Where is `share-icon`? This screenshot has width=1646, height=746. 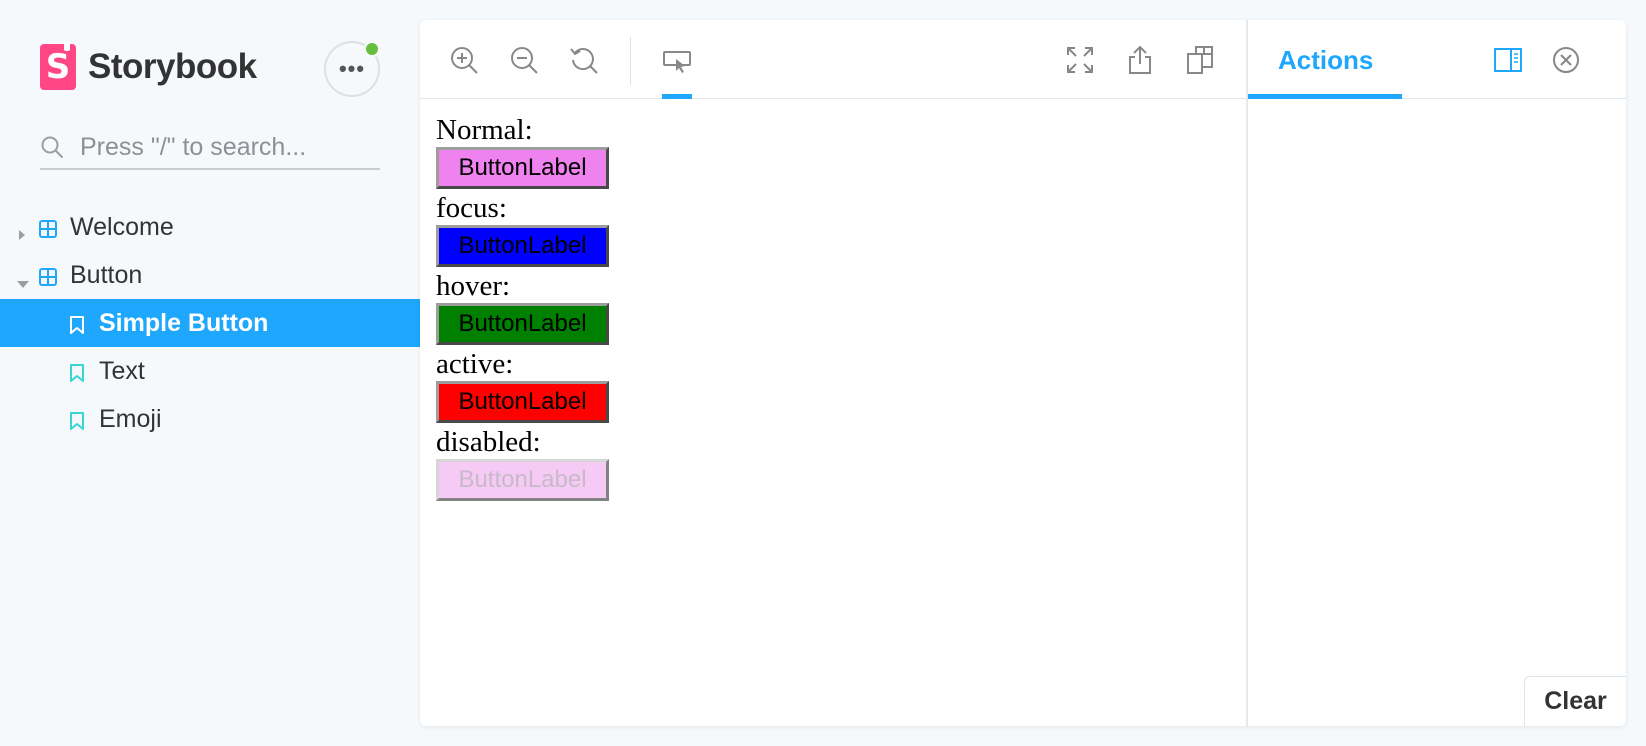 share-icon is located at coordinates (1140, 59).